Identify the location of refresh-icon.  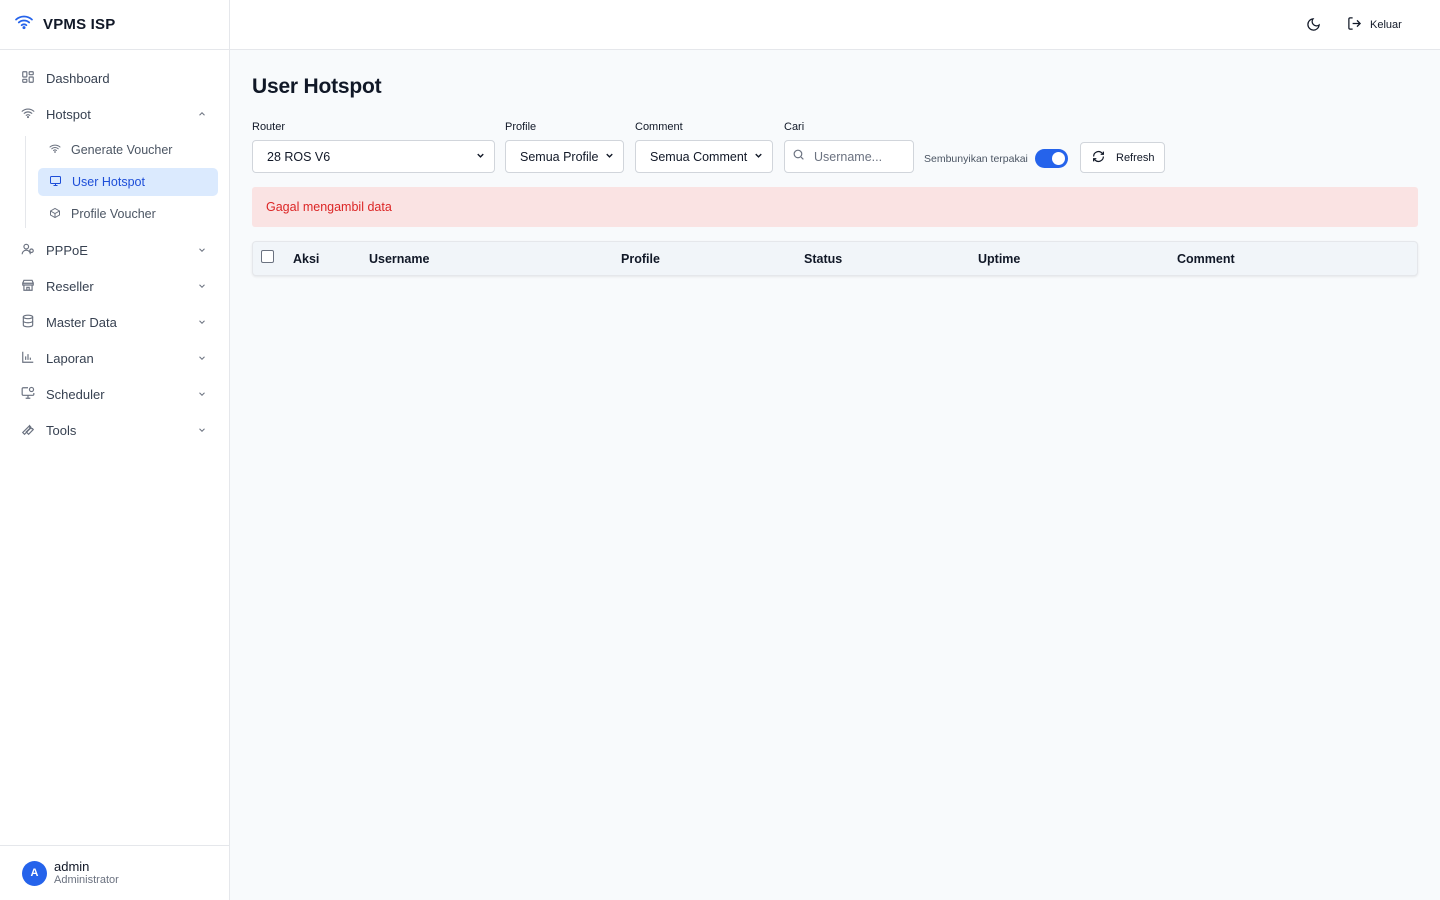
(1098, 158).